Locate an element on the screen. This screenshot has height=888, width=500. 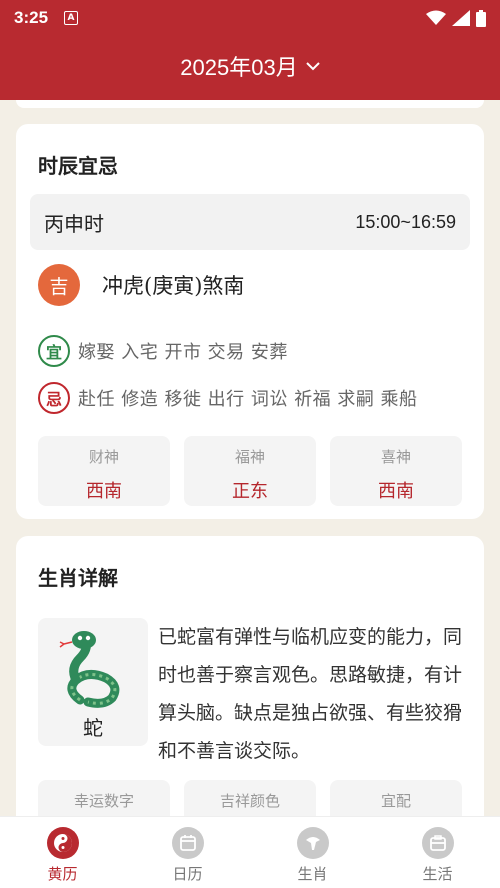
month-label: 2025年03月 is located at coordinates (239, 67).